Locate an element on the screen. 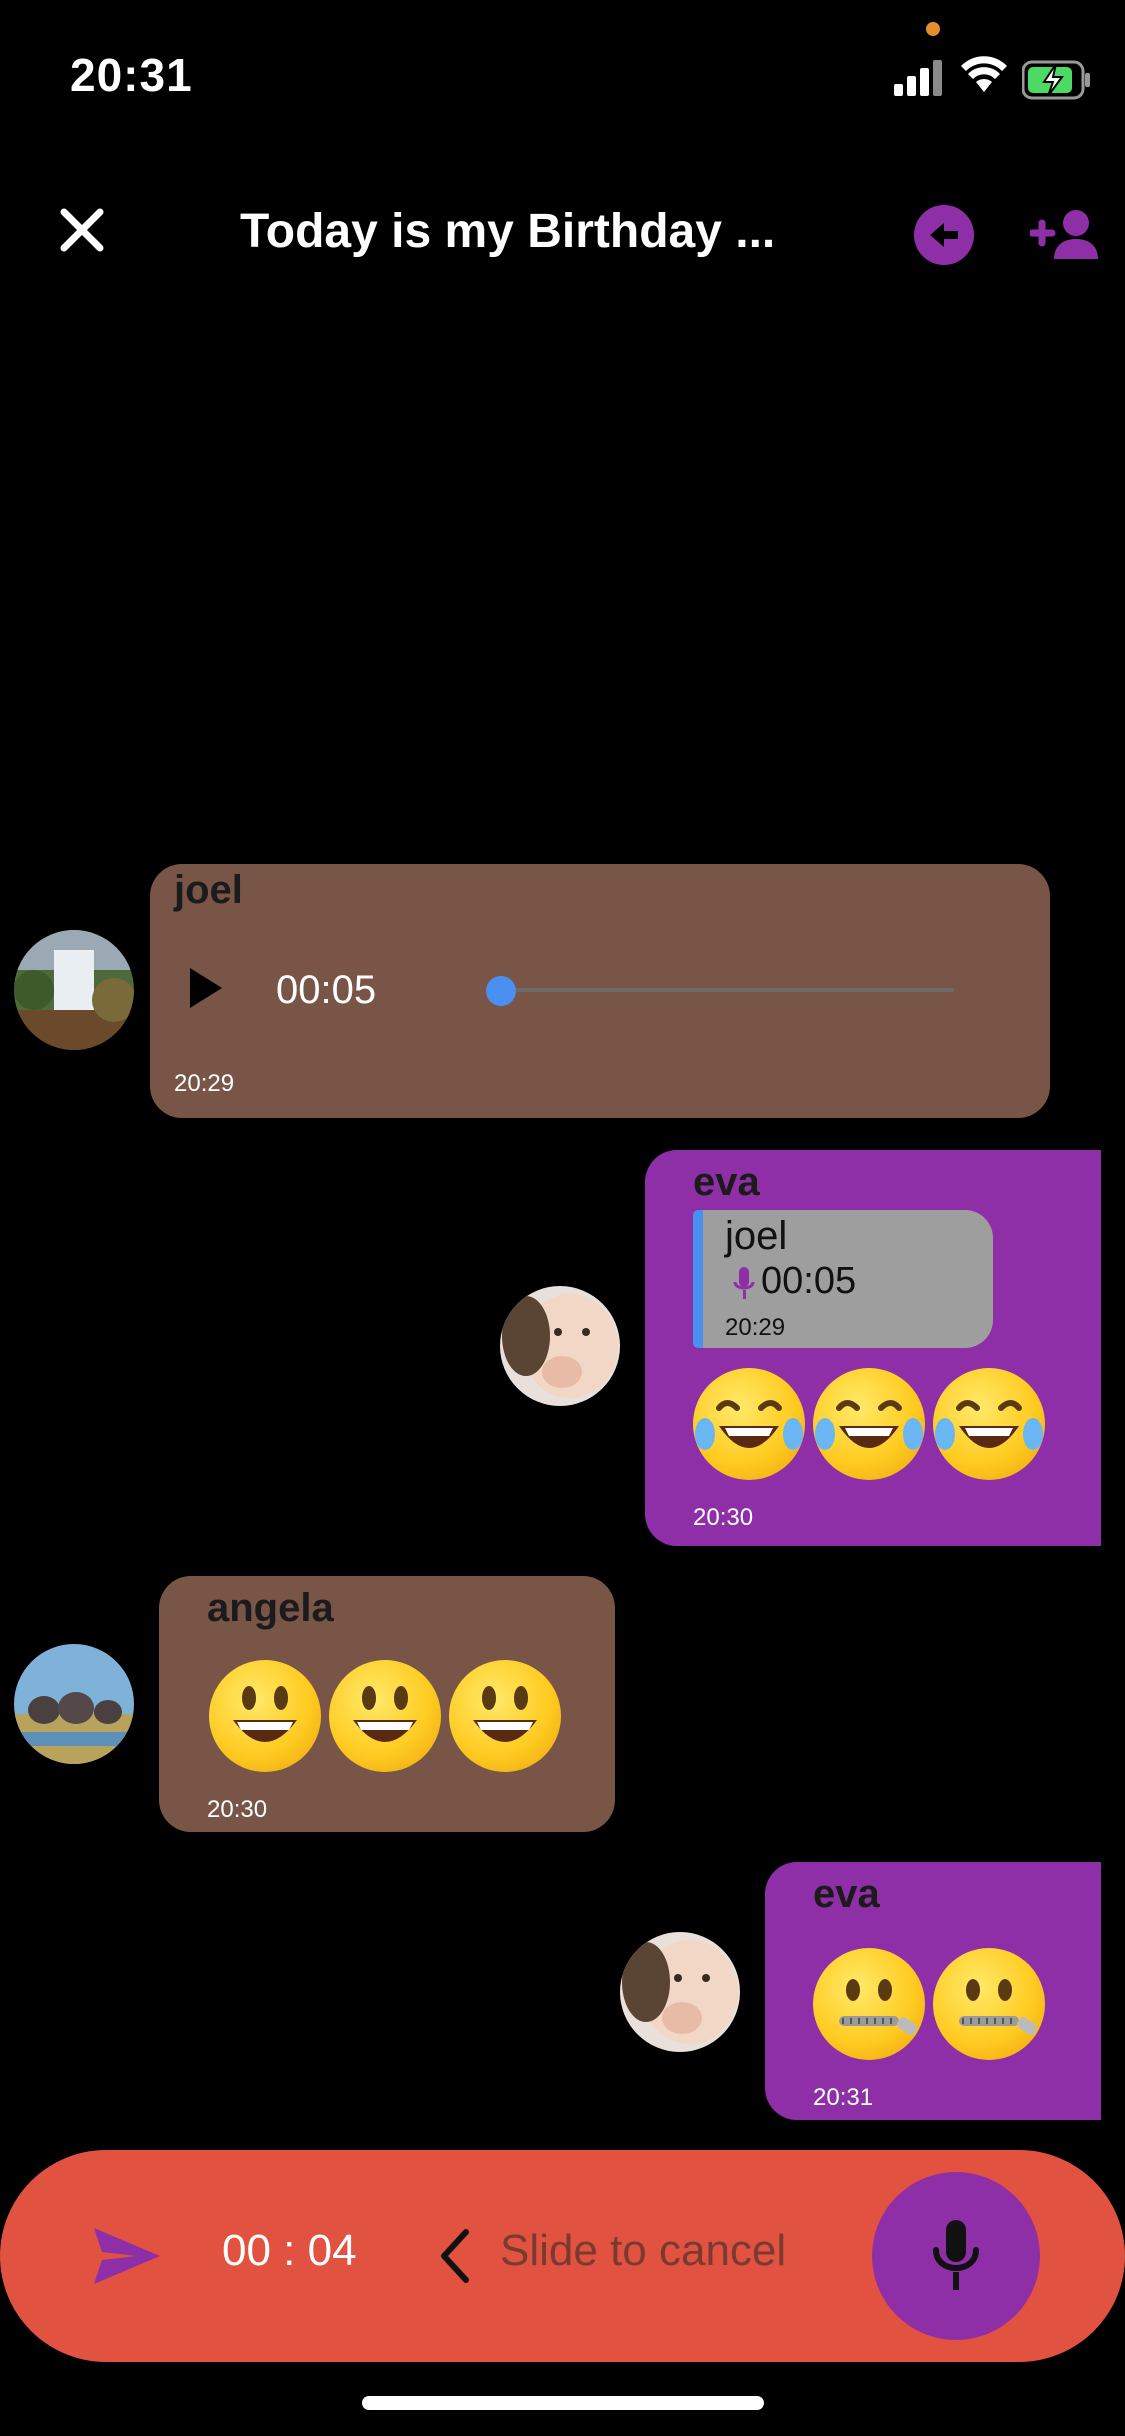 The height and width of the screenshot is (2436, 1125). voice-duration: 00:05 is located at coordinates (326, 990).